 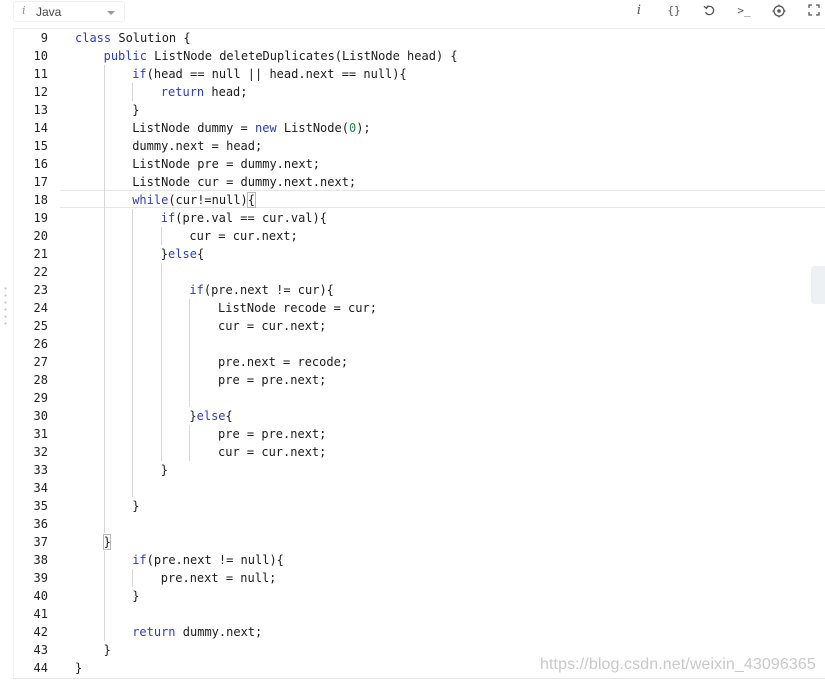 What do you see at coordinates (419, 146) in the screenshot?
I see `code-line: 15 dummy.next = head;` at bounding box center [419, 146].